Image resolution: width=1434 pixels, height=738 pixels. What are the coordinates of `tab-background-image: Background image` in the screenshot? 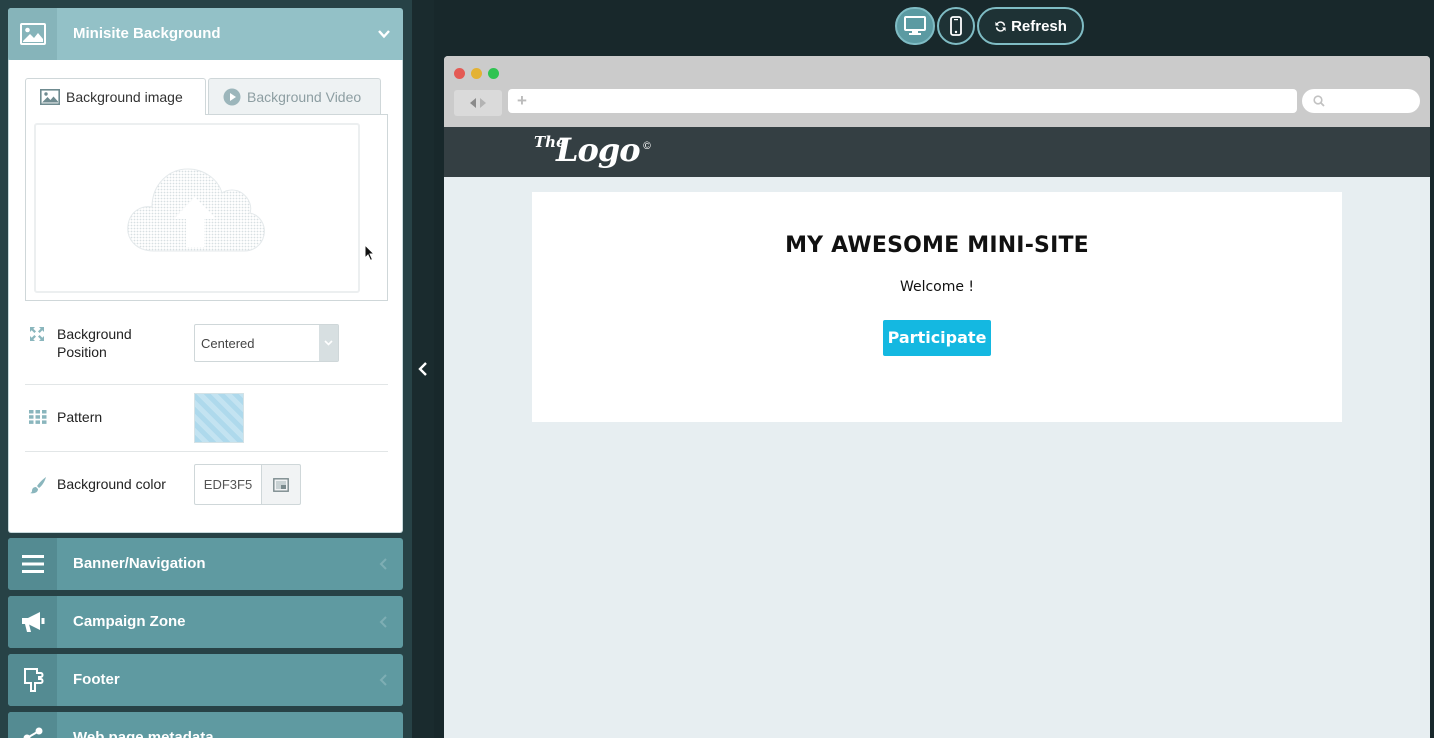 It's located at (115, 96).